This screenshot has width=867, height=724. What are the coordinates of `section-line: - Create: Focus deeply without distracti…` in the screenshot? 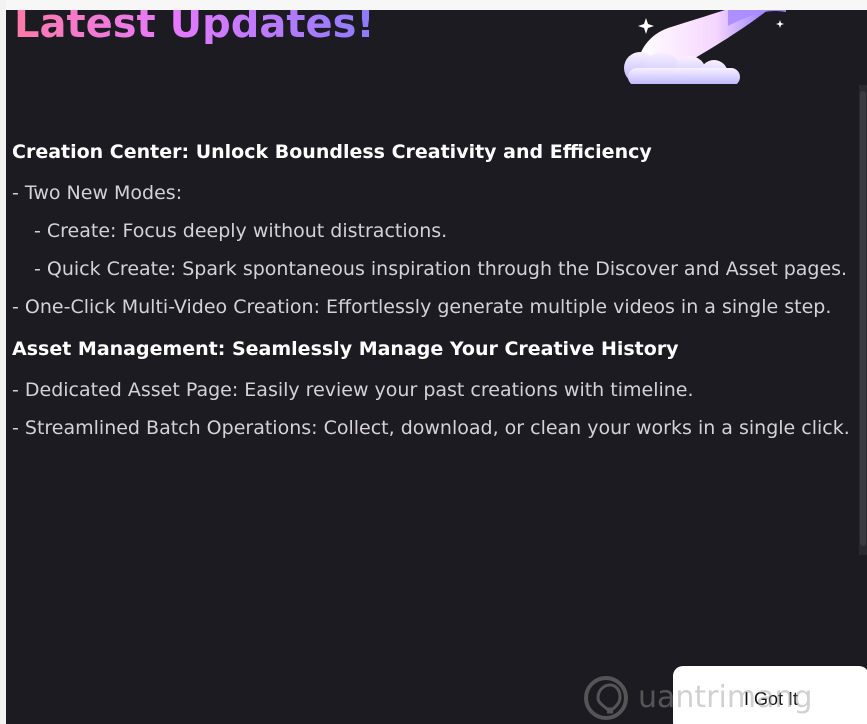 It's located at (241, 230).